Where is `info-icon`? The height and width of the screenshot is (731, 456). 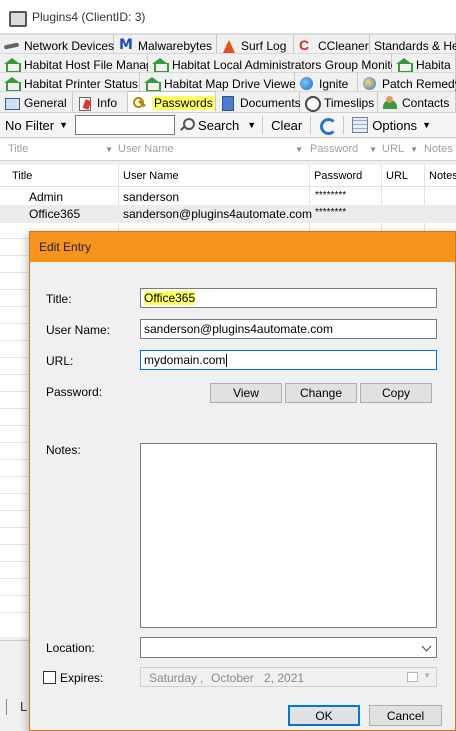
info-icon is located at coordinates (85, 103).